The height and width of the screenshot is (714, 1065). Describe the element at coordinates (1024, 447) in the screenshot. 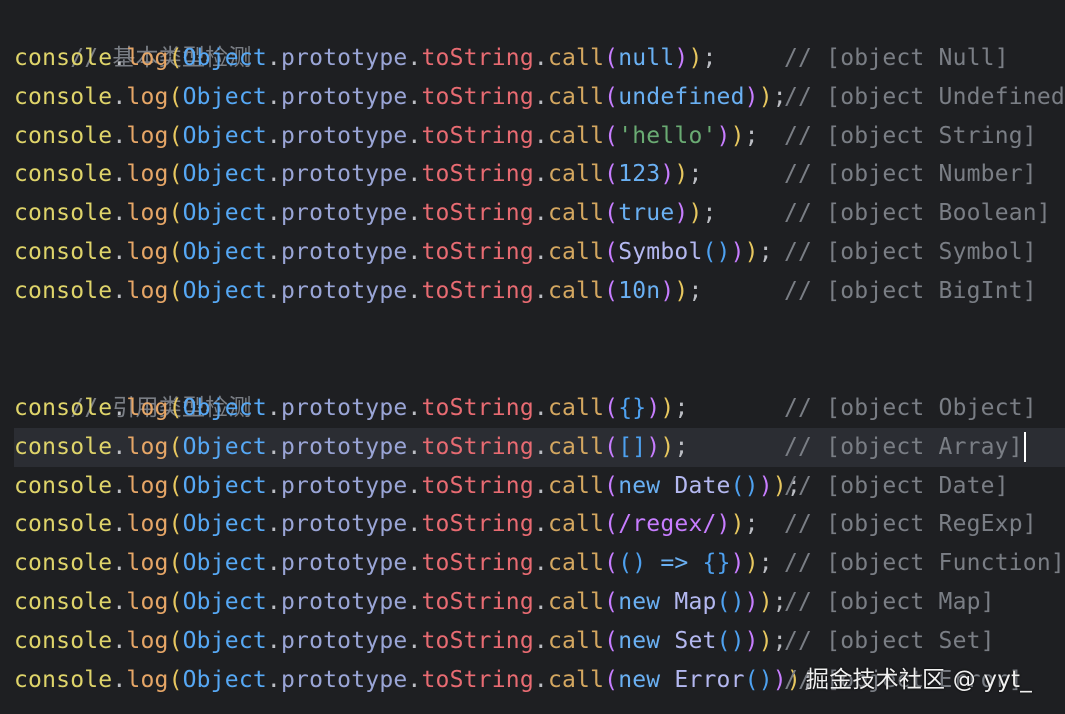

I see `text-cursor` at that location.